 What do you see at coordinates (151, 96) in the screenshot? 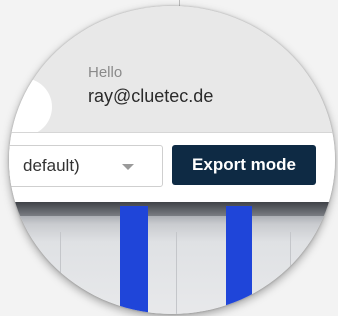
I see `user-email: ray@cluetec.de` at bounding box center [151, 96].